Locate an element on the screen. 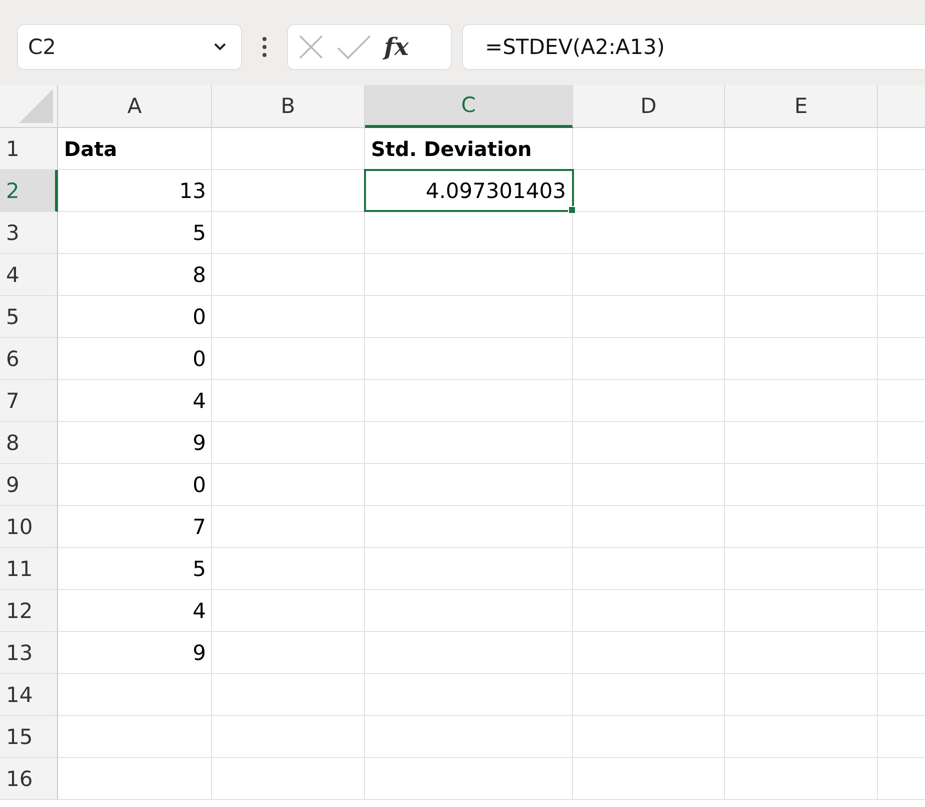 This screenshot has width=925, height=807. row-header: 11 is located at coordinates (29, 569).